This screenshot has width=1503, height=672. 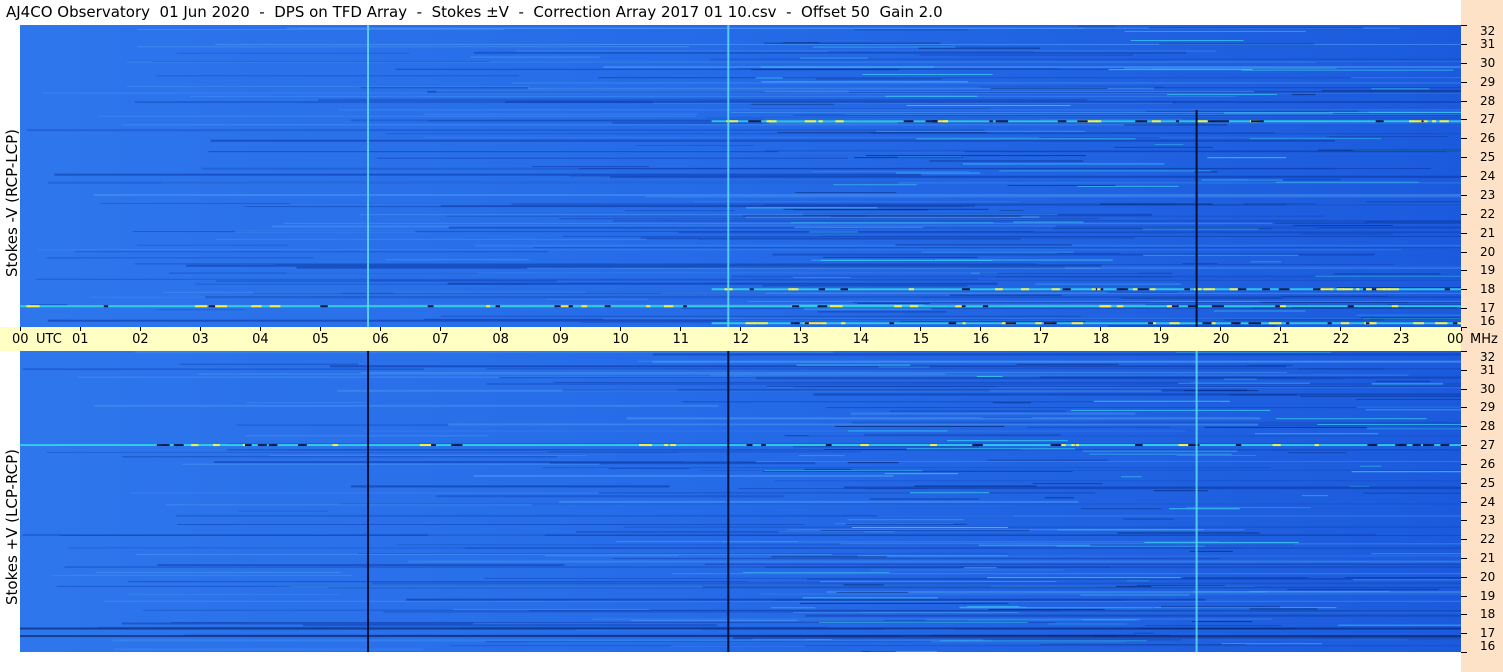 What do you see at coordinates (12, 203) in the screenshot?
I see `top-y-axis-label: Stokes -V (RCP-LCP)` at bounding box center [12, 203].